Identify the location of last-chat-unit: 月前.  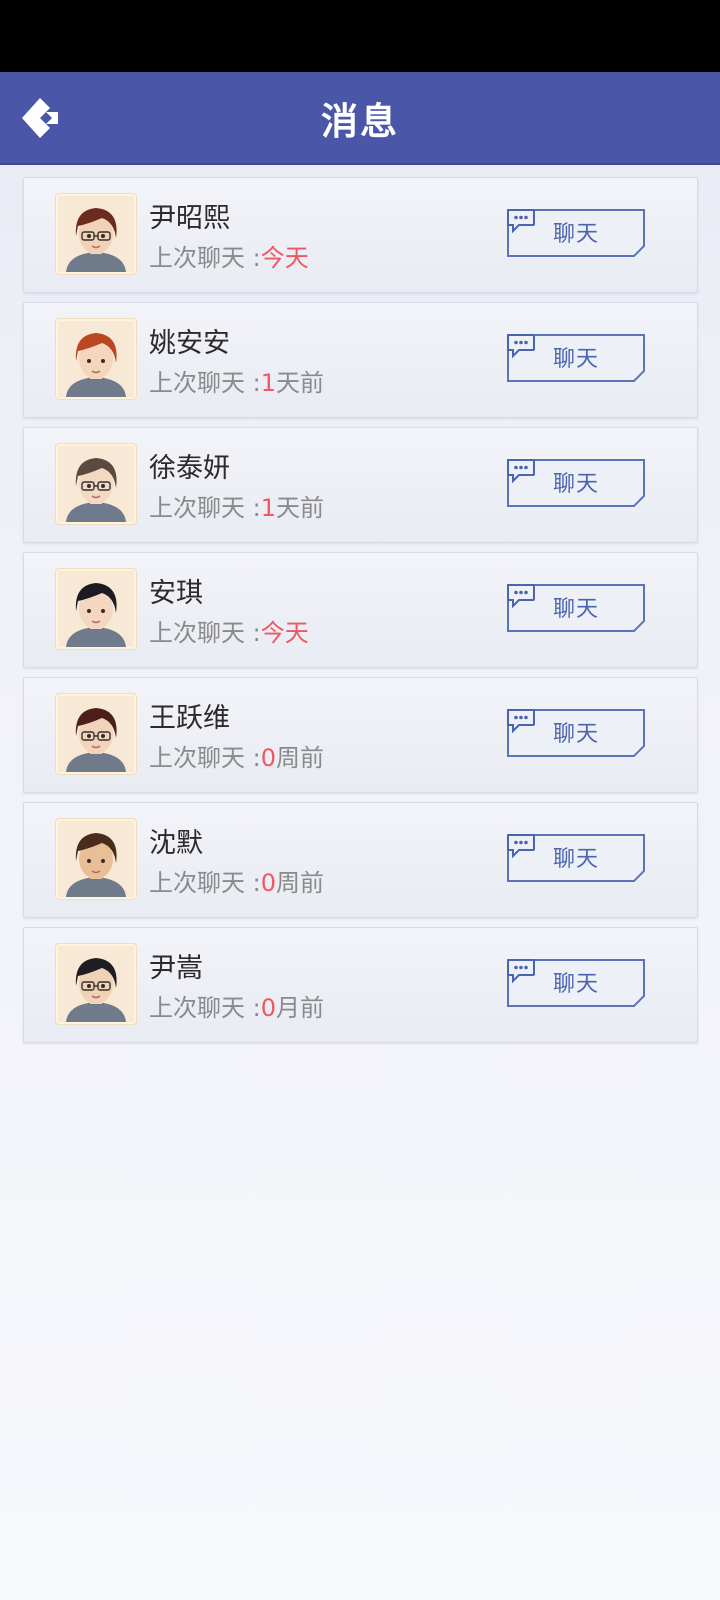
(300, 1008).